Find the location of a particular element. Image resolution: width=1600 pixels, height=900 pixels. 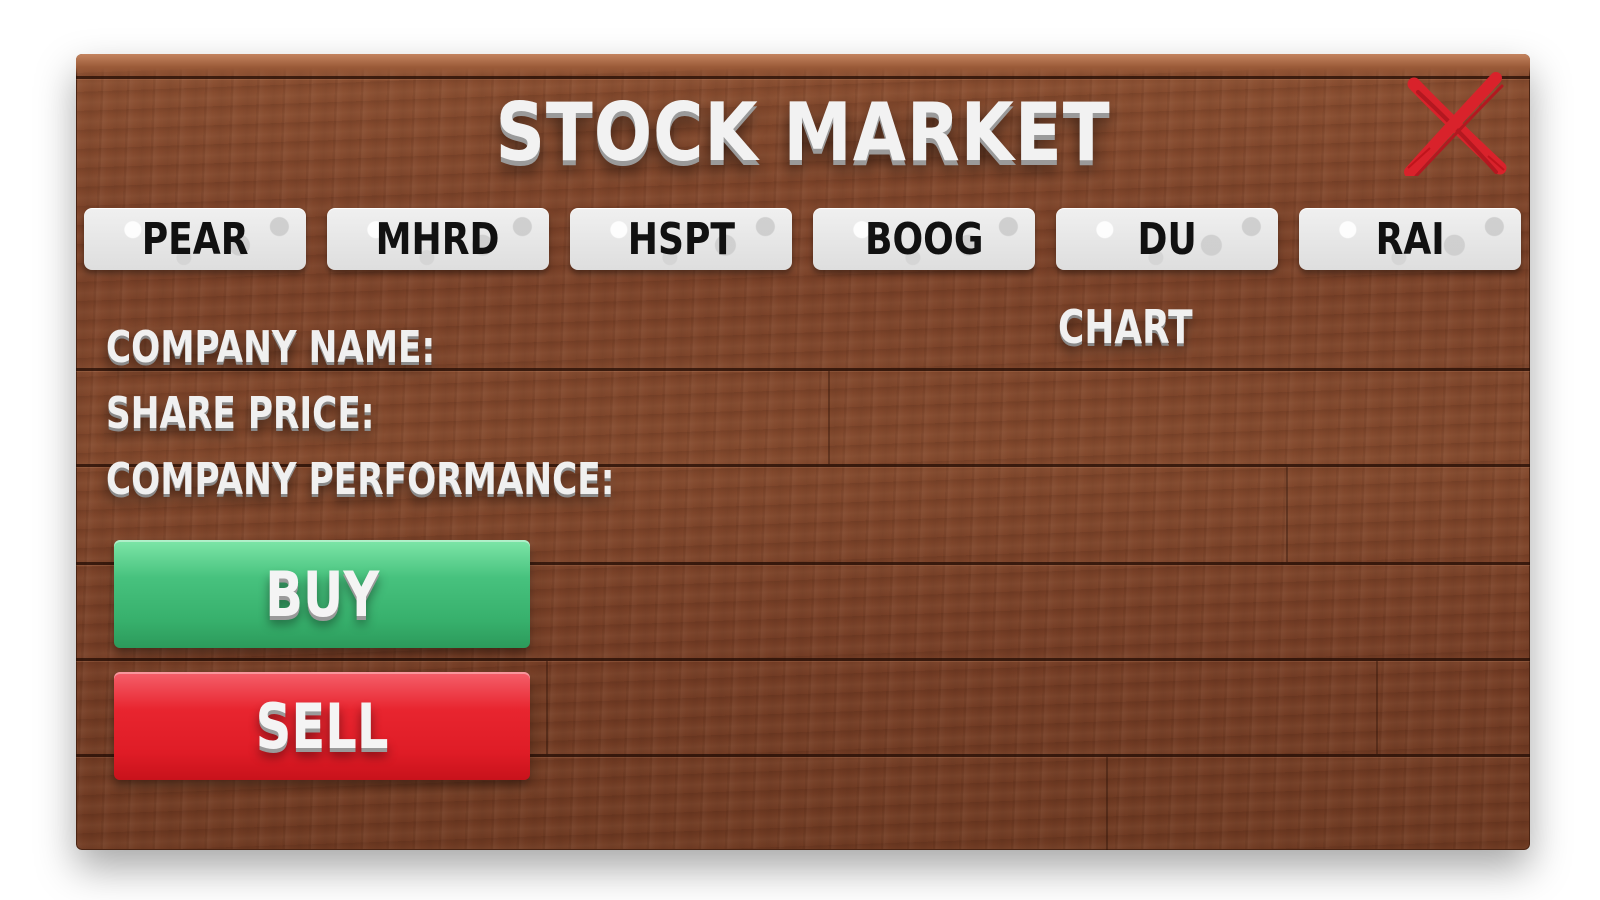

tab-pear: PEAR is located at coordinates (195, 239).